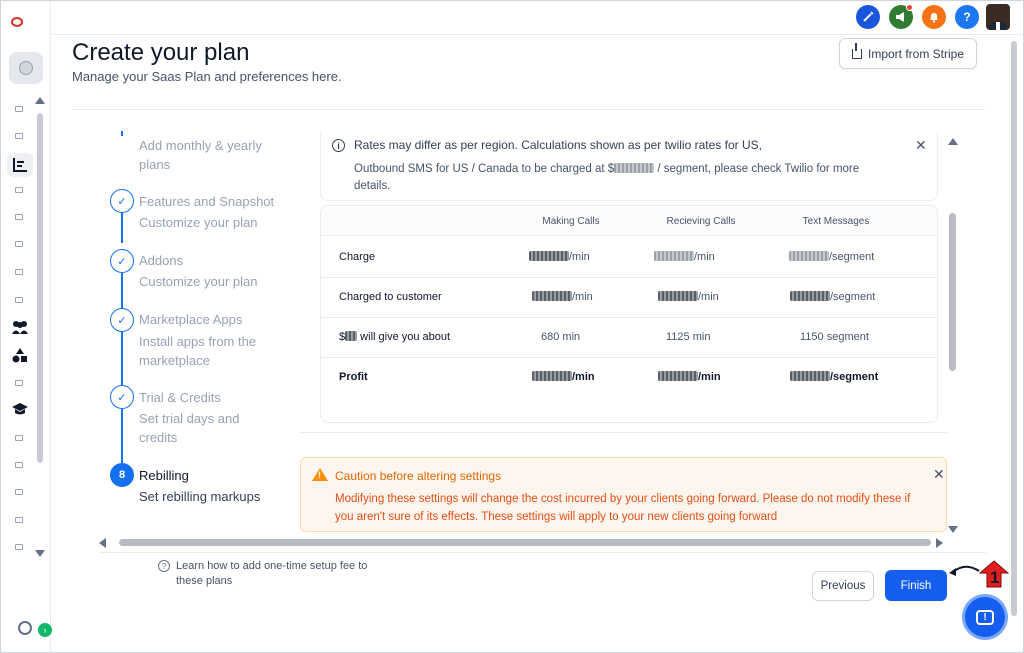  Describe the element at coordinates (629, 258) in the screenshot. I see `table-row: Charge /min /min /segment` at that location.